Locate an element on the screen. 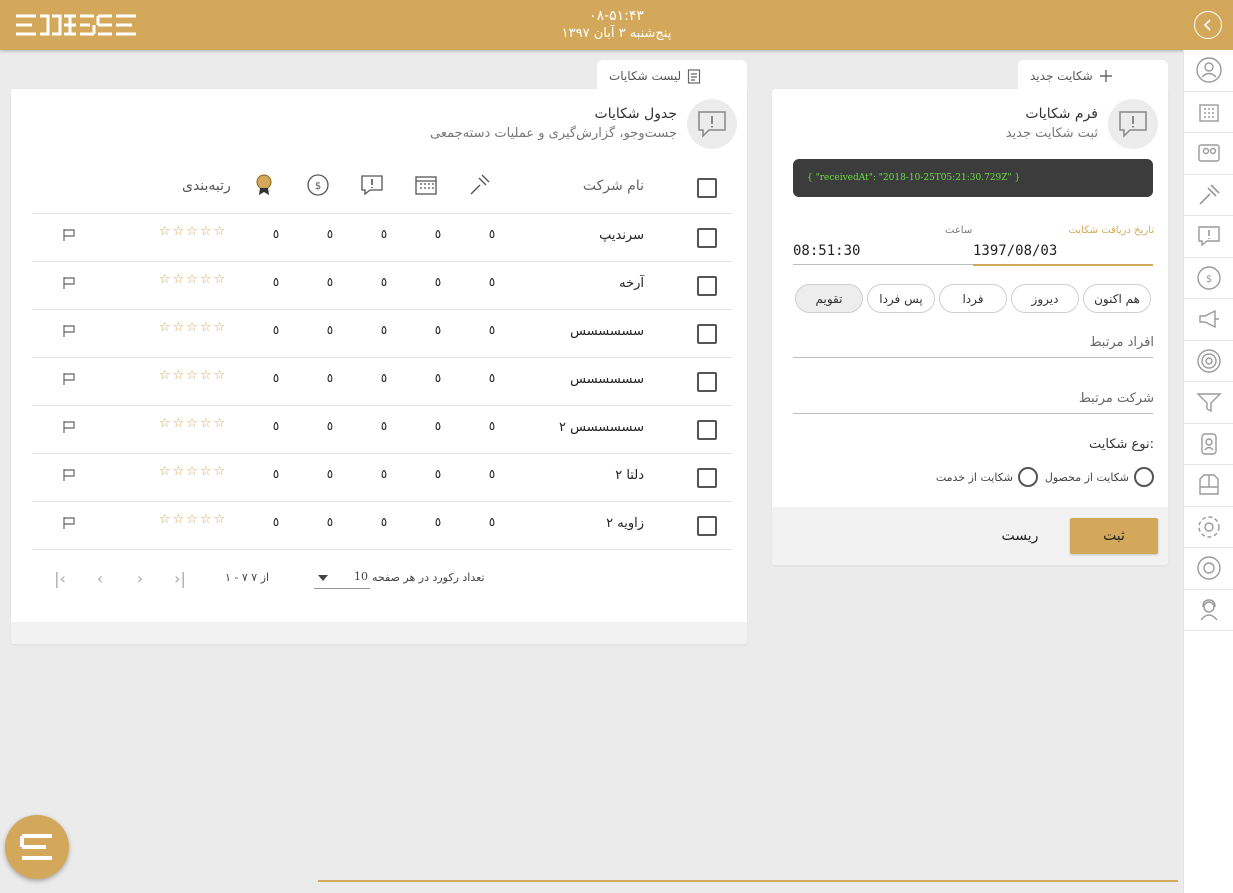 This screenshot has width=1233, height=893. archive-icon is located at coordinates (1208, 484).